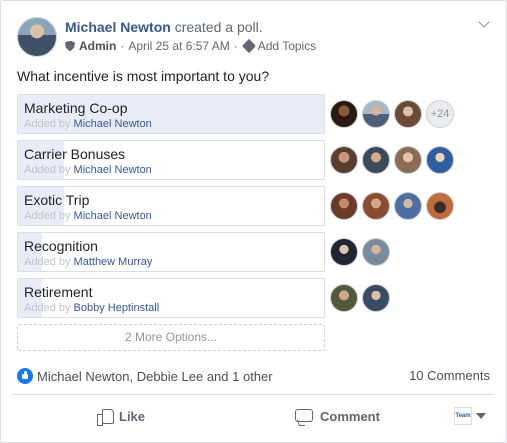  I want to click on post-action-text: created a poll., so click(218, 27).